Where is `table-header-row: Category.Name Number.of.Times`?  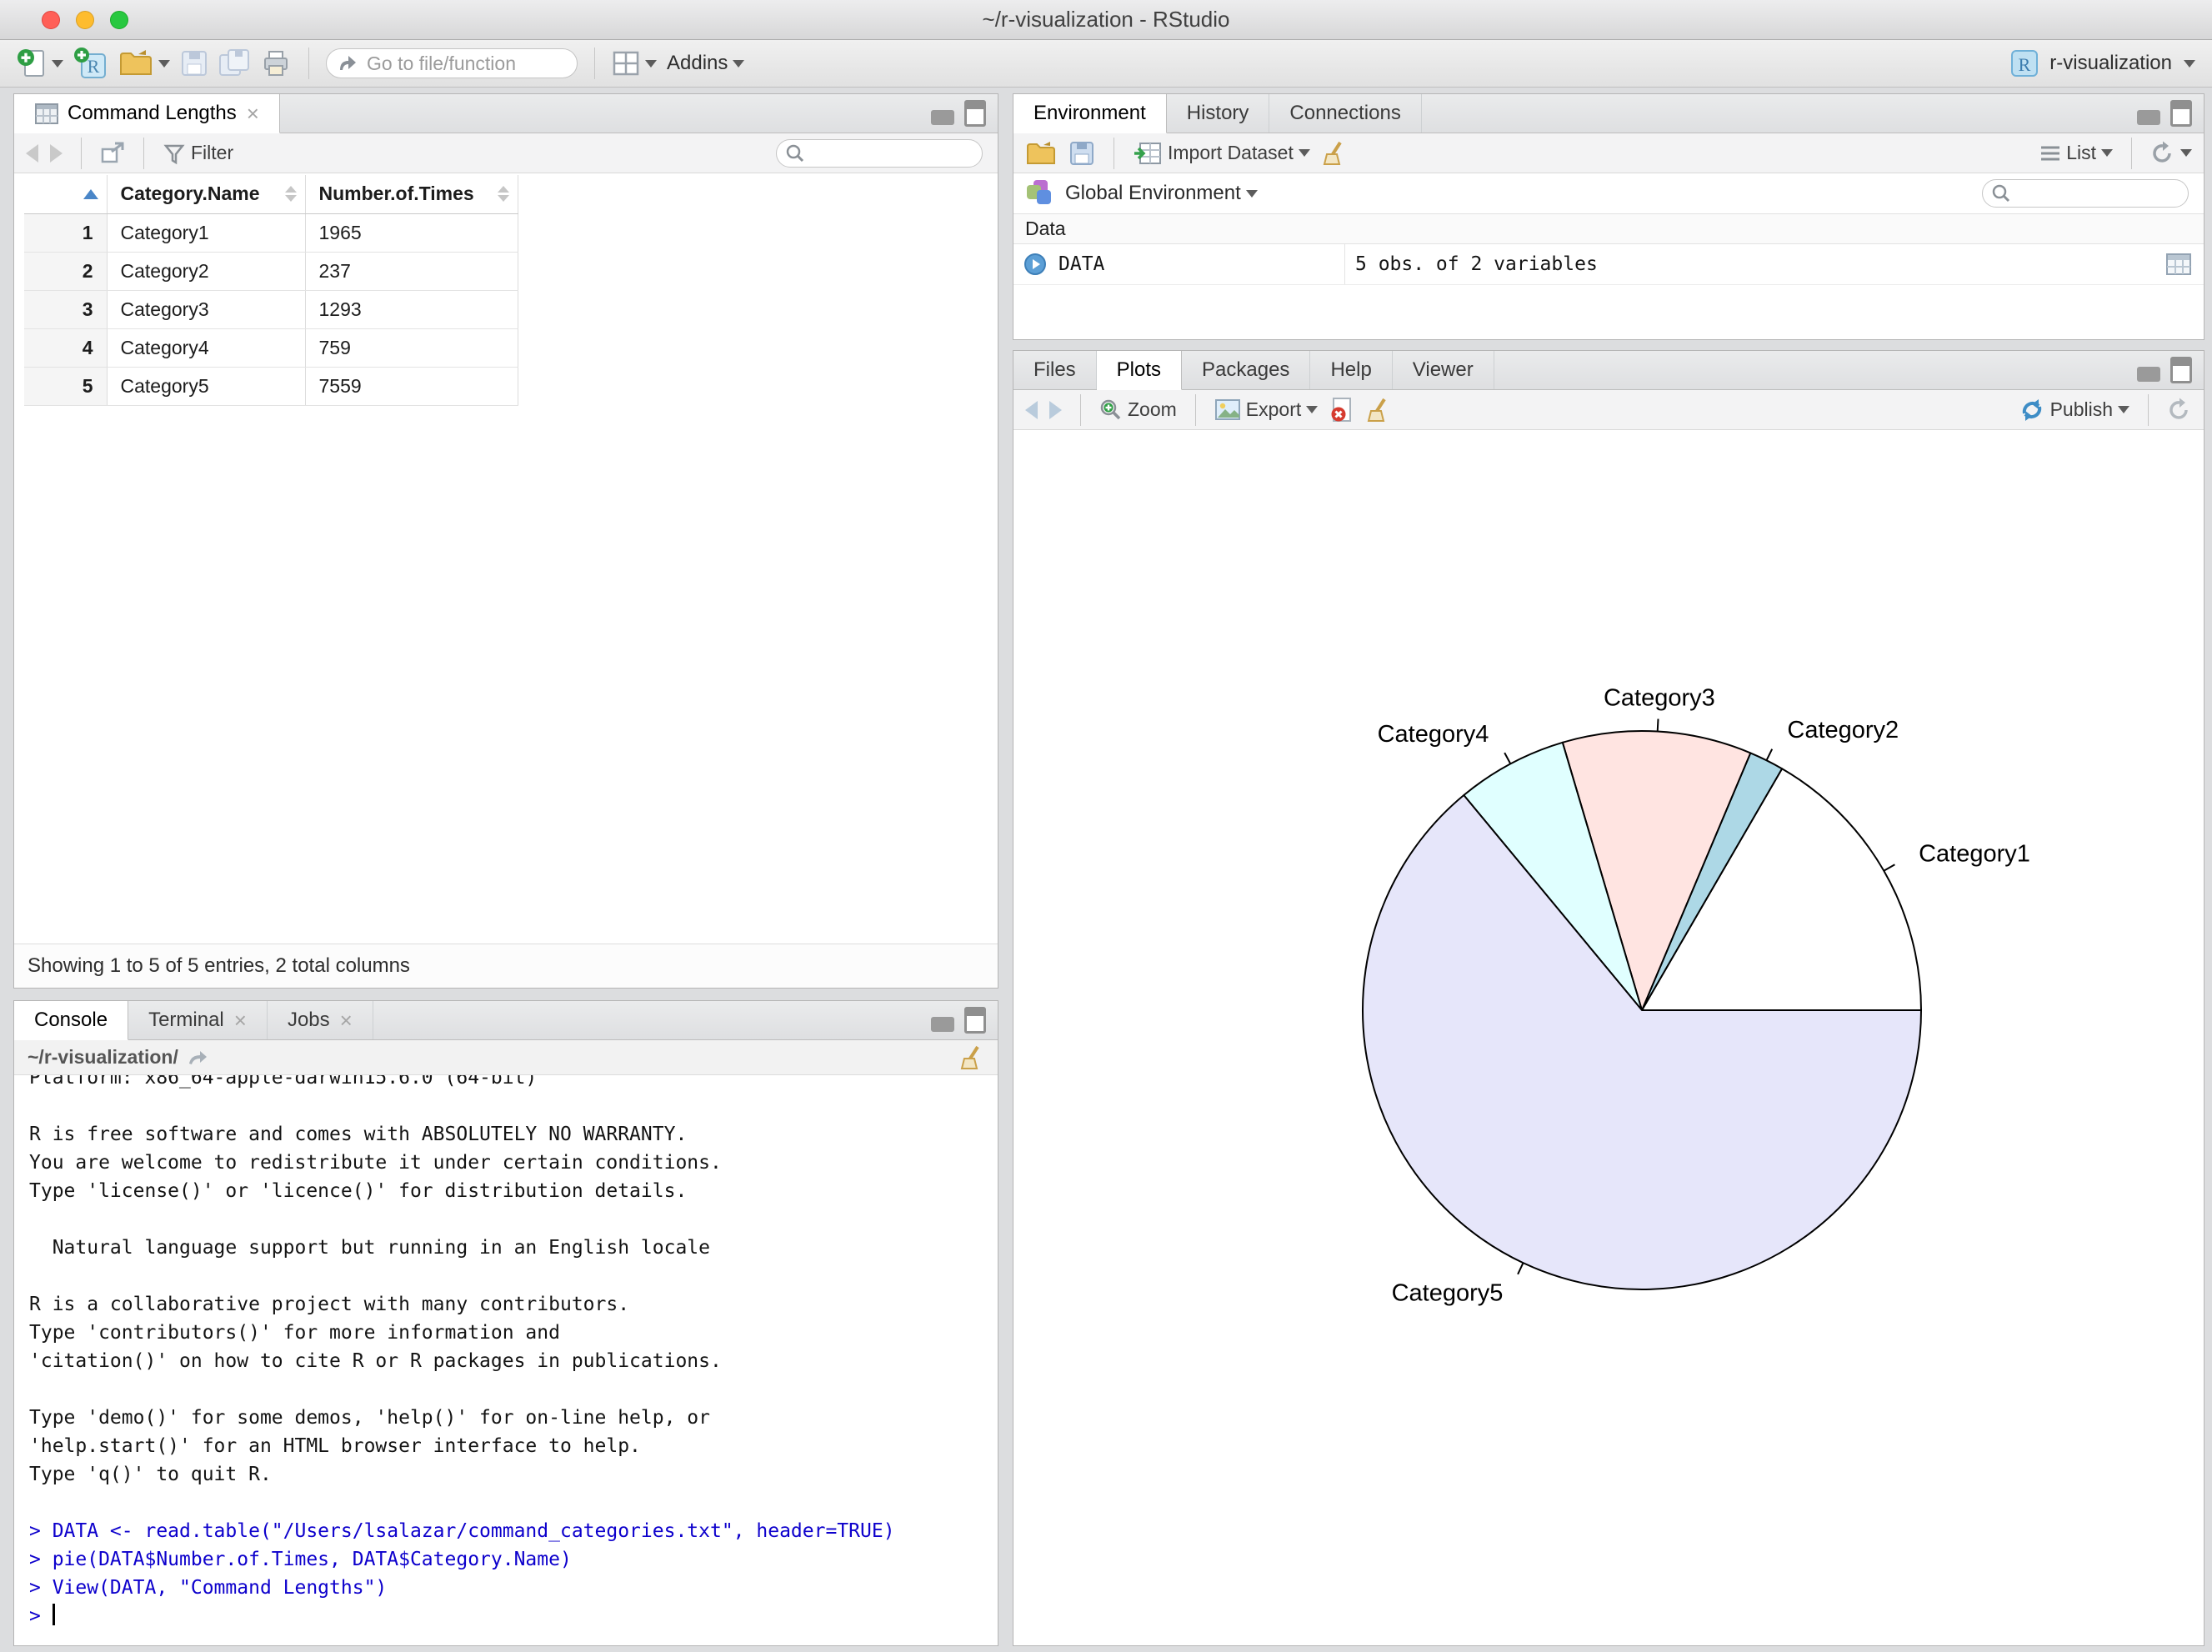
table-header-row: Category.Name Number.of.Times is located at coordinates (271, 194).